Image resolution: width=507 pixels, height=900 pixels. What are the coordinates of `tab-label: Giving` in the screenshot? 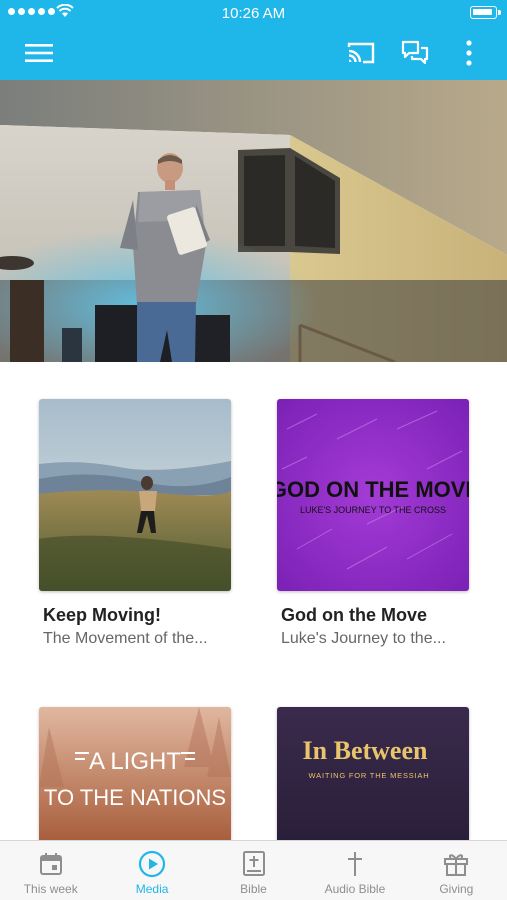 It's located at (456, 889).